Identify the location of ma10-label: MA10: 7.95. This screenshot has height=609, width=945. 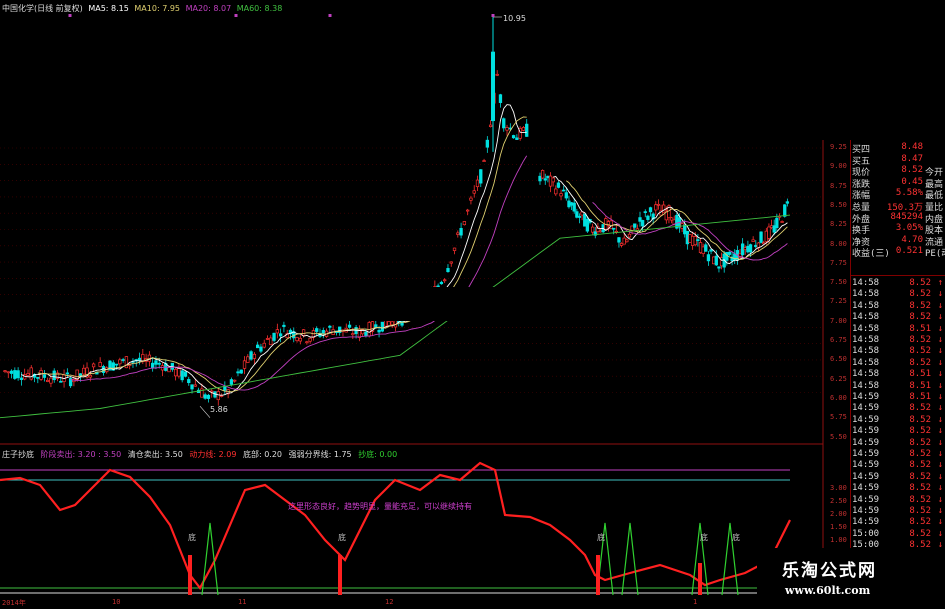
(157, 8).